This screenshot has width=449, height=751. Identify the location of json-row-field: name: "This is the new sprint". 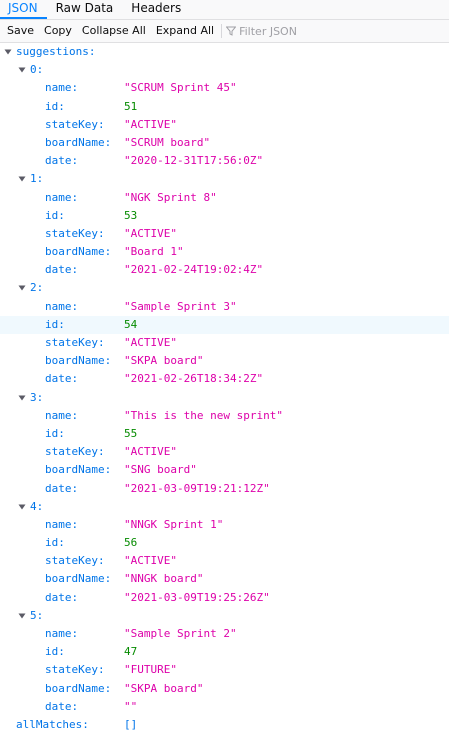
(224, 416).